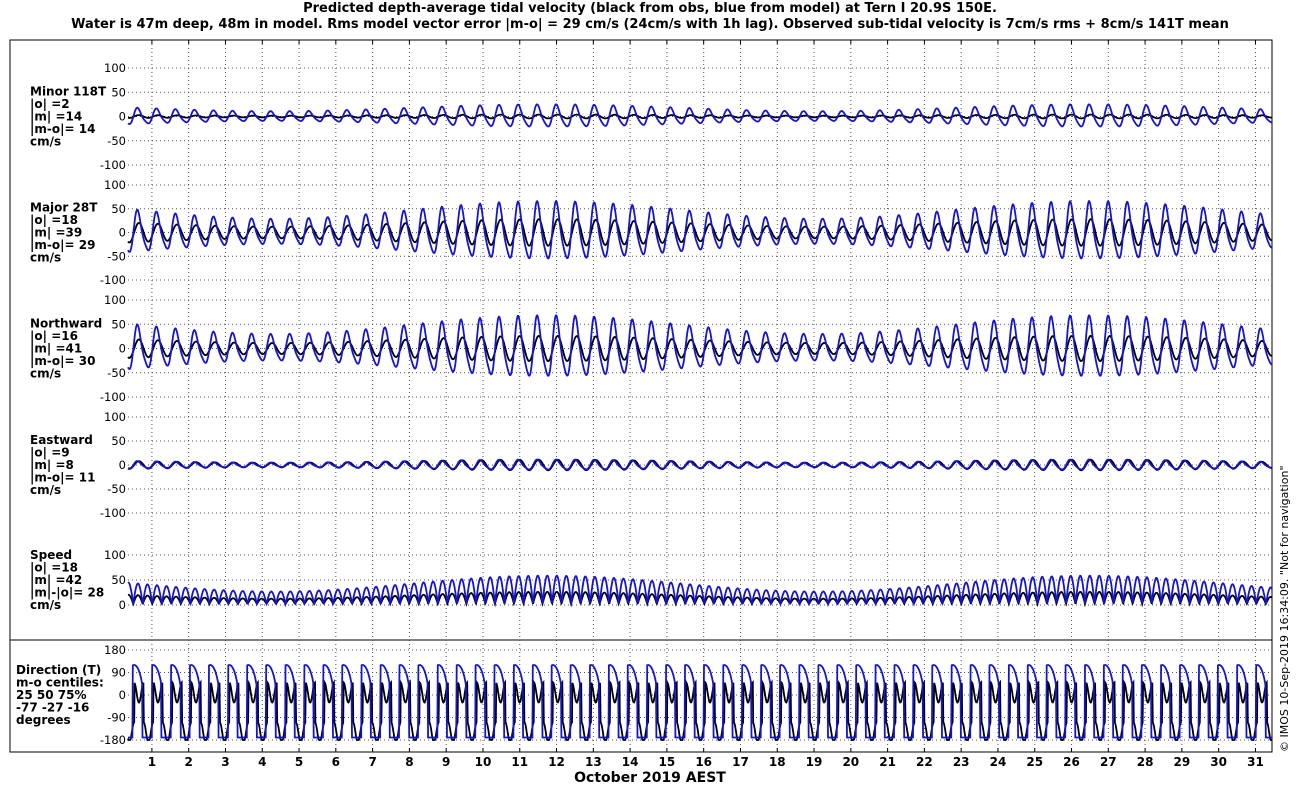 This screenshot has width=1300, height=800. I want to click on x-tick-label: 19, so click(814, 762).